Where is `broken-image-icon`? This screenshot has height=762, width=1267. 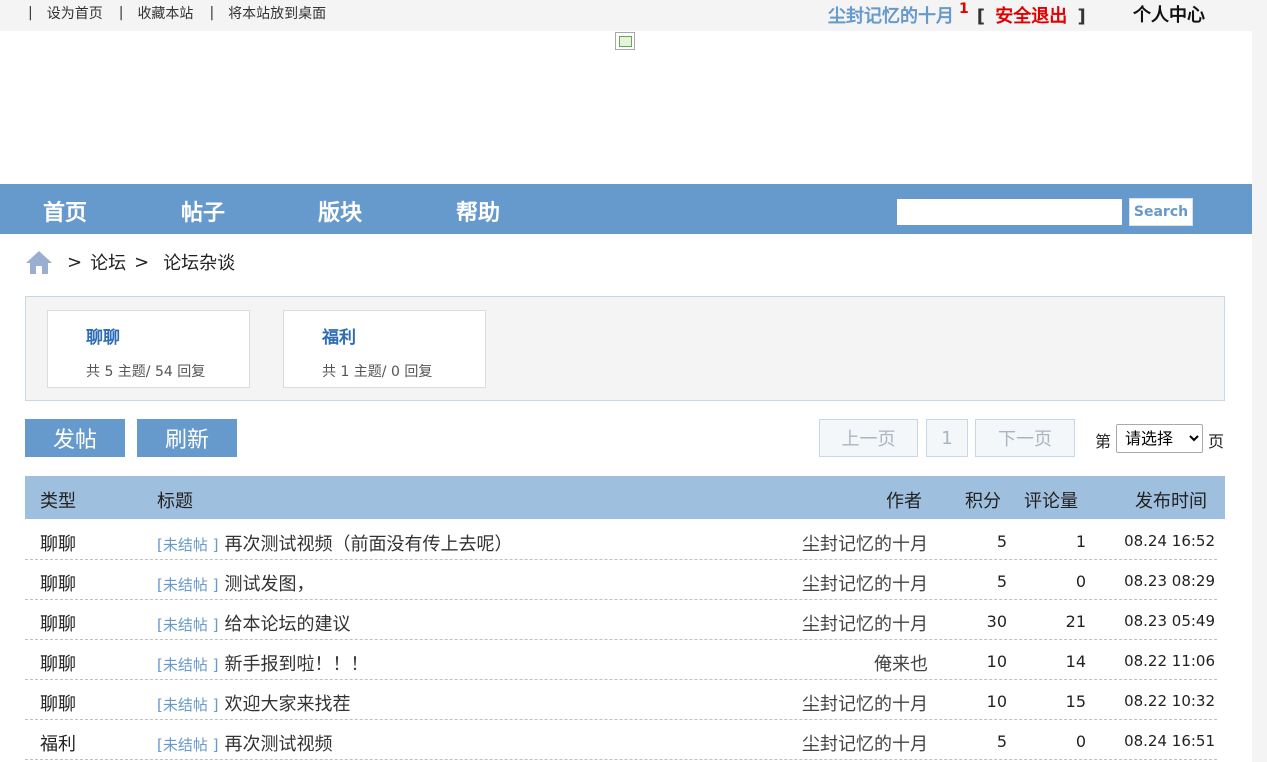 broken-image-icon is located at coordinates (625, 41).